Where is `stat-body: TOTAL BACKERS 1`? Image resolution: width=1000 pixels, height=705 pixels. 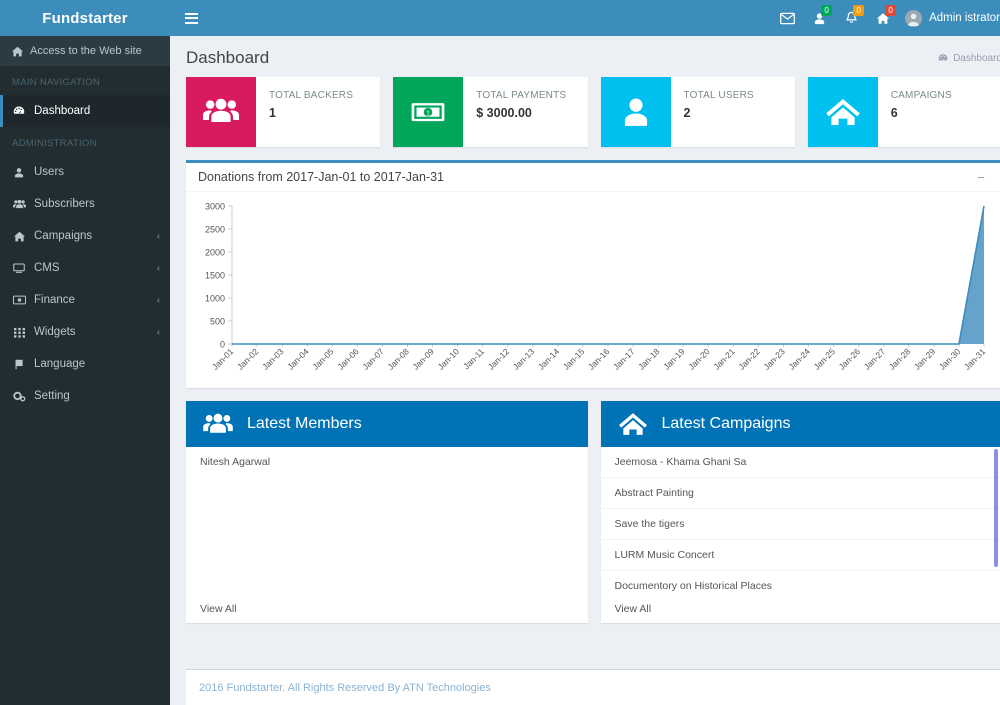 stat-body: TOTAL BACKERS 1 is located at coordinates (304, 112).